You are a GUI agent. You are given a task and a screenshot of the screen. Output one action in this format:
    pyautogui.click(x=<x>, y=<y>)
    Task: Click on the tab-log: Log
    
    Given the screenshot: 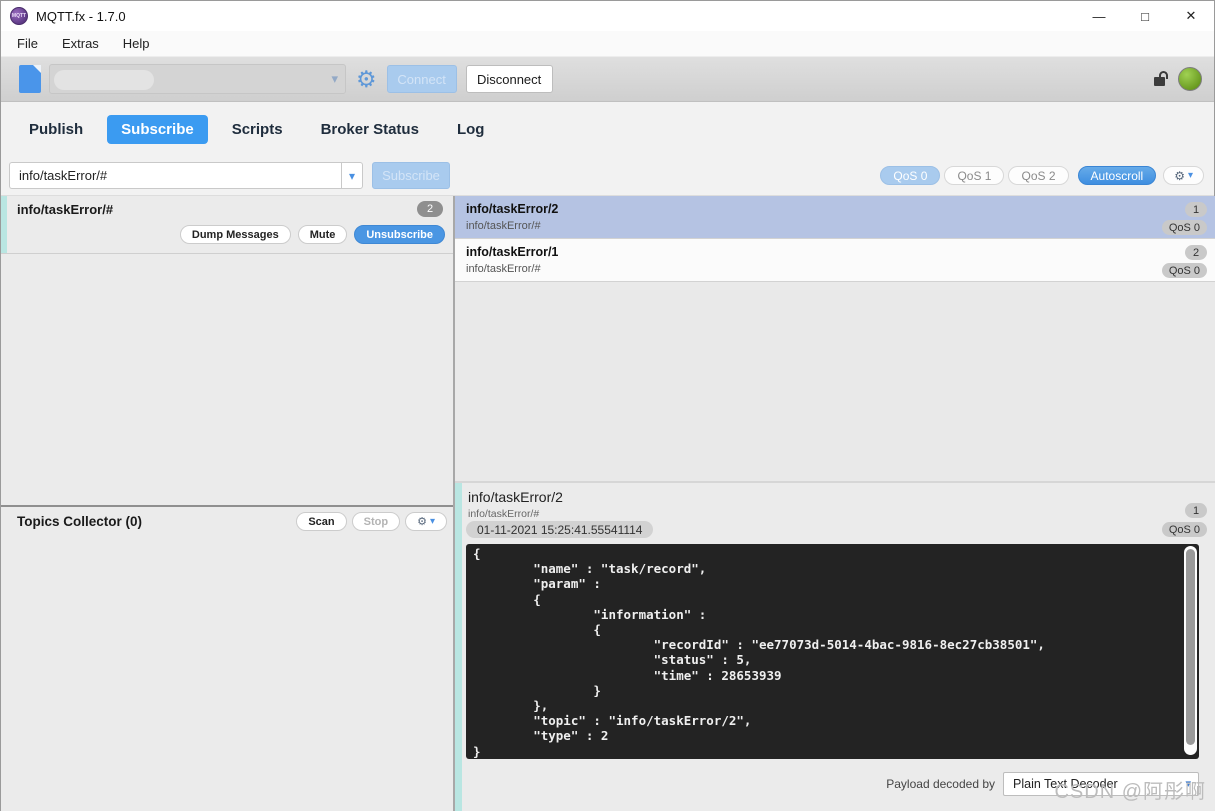 What is the action you would take?
    pyautogui.click(x=471, y=129)
    